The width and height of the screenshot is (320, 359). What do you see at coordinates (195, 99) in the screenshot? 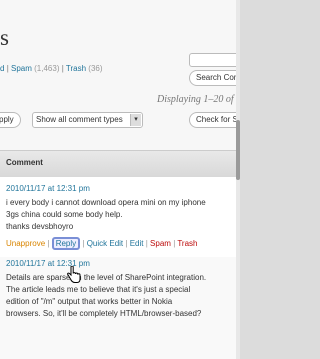
I see `displaying-count: Displaying 1–20 of` at bounding box center [195, 99].